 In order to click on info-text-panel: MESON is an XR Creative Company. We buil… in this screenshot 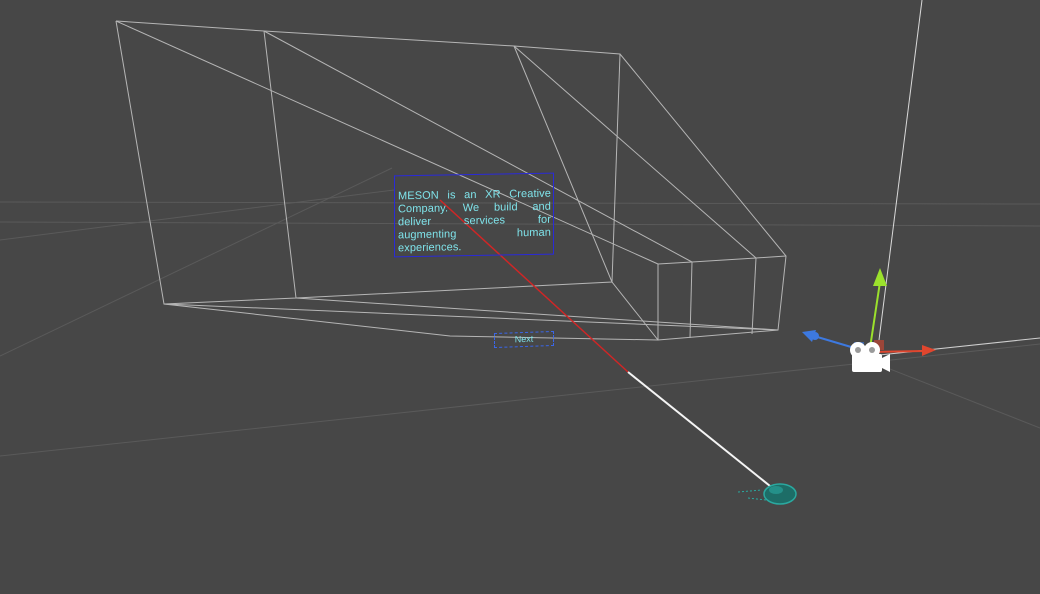, I will do `click(474, 215)`.